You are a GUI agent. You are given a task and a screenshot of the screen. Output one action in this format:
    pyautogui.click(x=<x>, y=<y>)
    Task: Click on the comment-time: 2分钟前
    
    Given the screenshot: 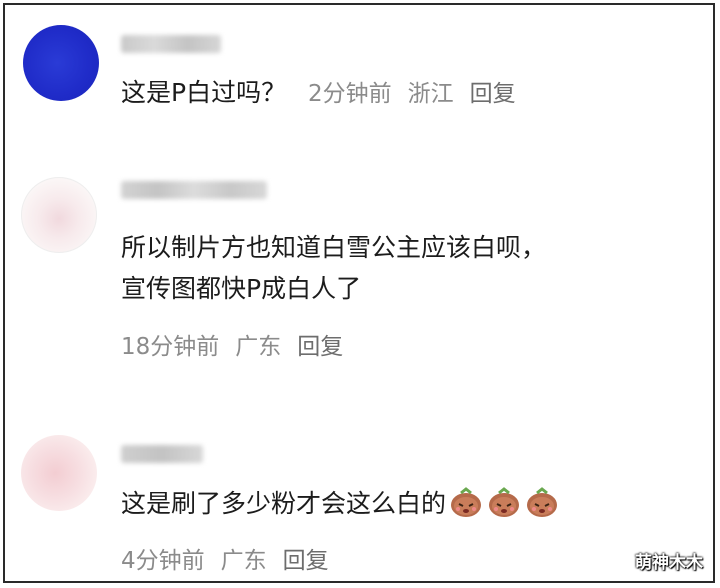 What is the action you would take?
    pyautogui.click(x=350, y=94)
    